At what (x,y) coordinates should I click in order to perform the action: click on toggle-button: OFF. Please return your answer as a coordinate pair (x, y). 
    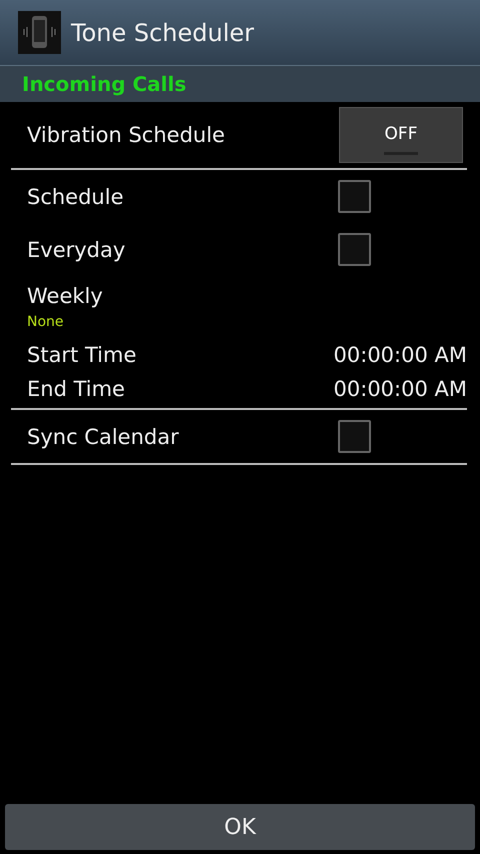
    Looking at the image, I should click on (401, 135).